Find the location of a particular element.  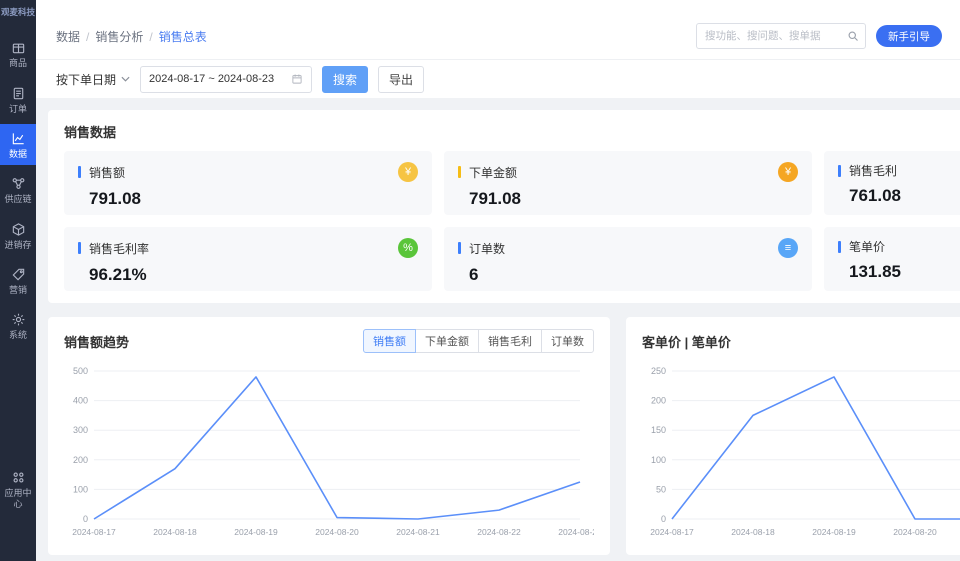

svg-text: 150 is located at coordinates (658, 430).